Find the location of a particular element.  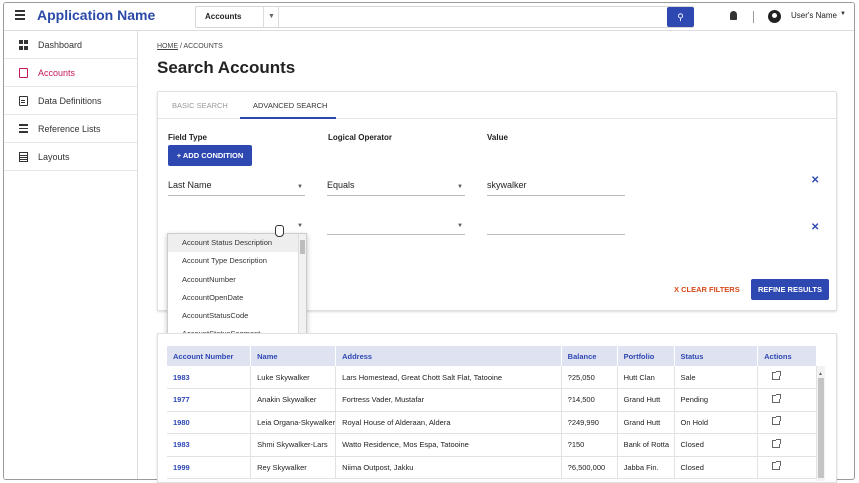

column-header: Address is located at coordinates (448, 356).